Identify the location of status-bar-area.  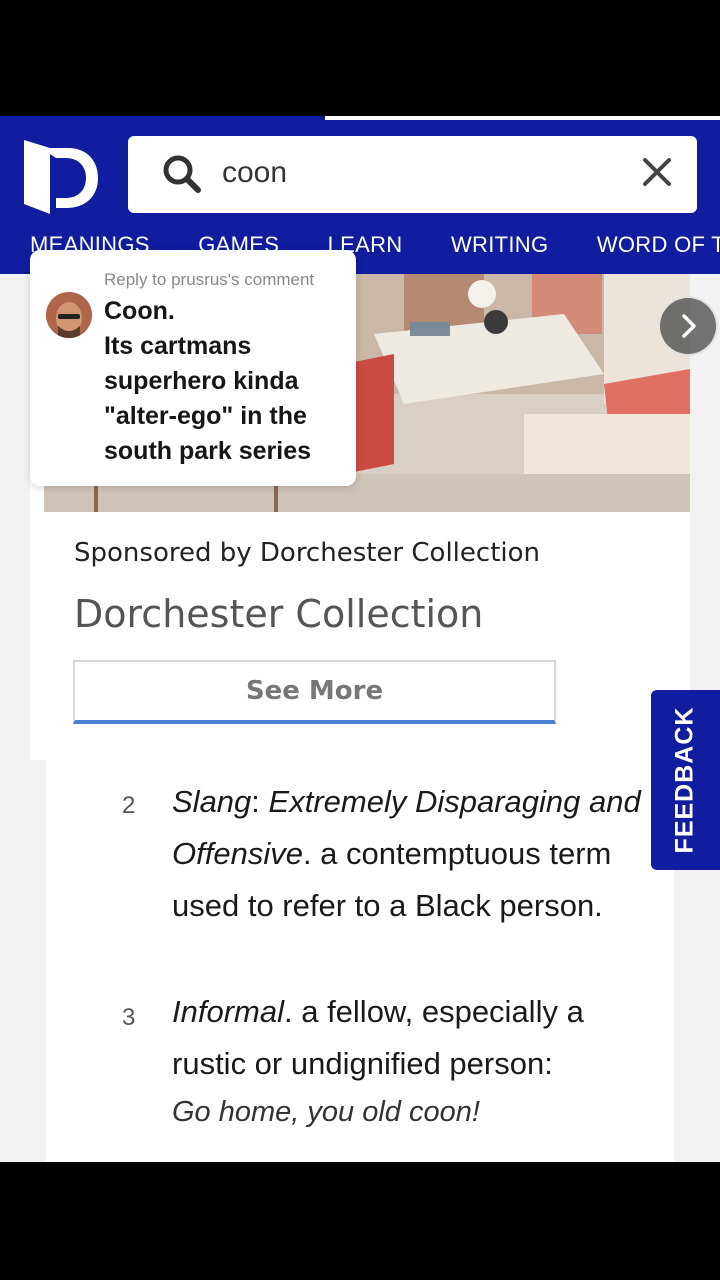
(360, 59).